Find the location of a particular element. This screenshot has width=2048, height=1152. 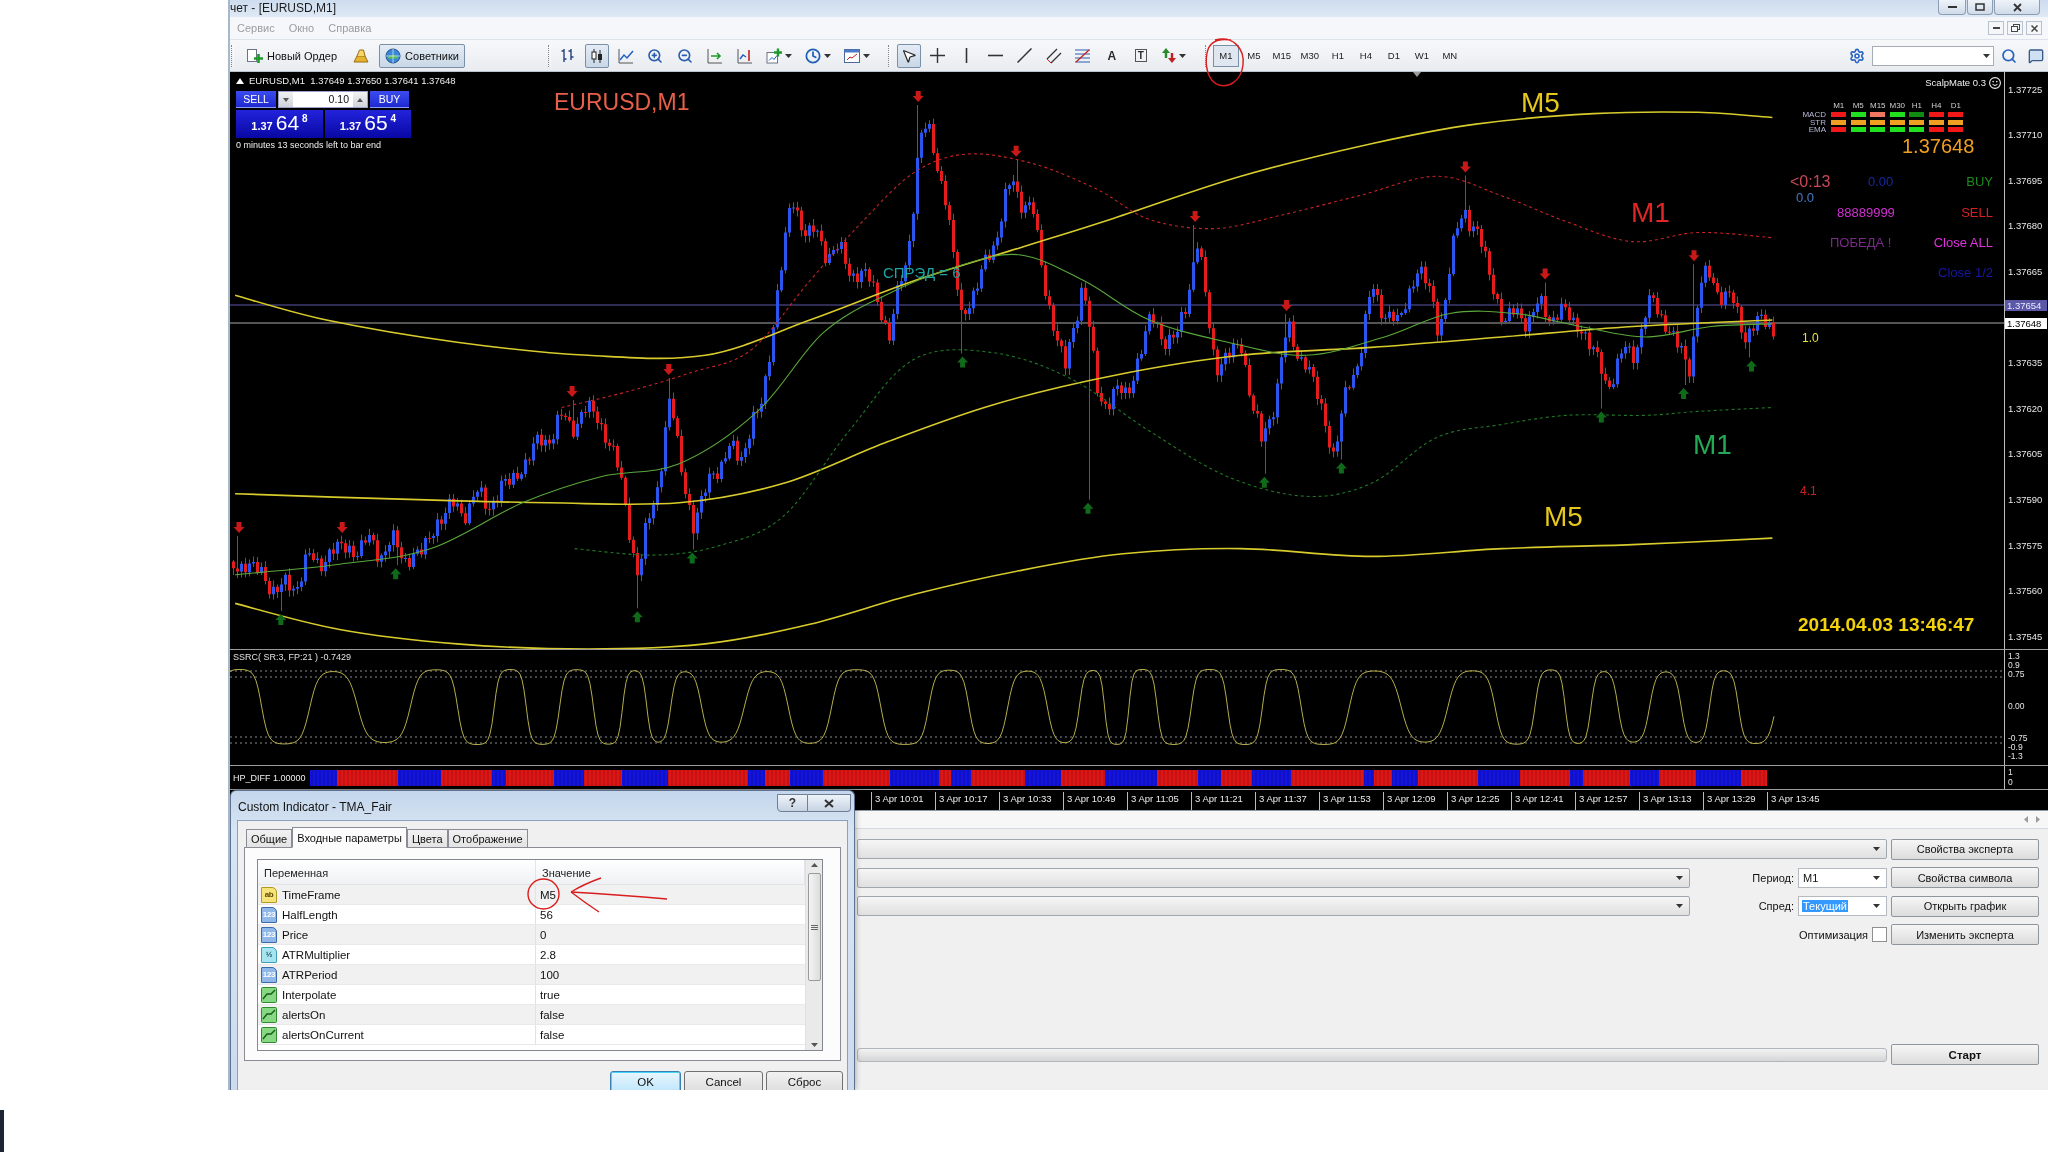

type-tag: ab is located at coordinates (269, 894).